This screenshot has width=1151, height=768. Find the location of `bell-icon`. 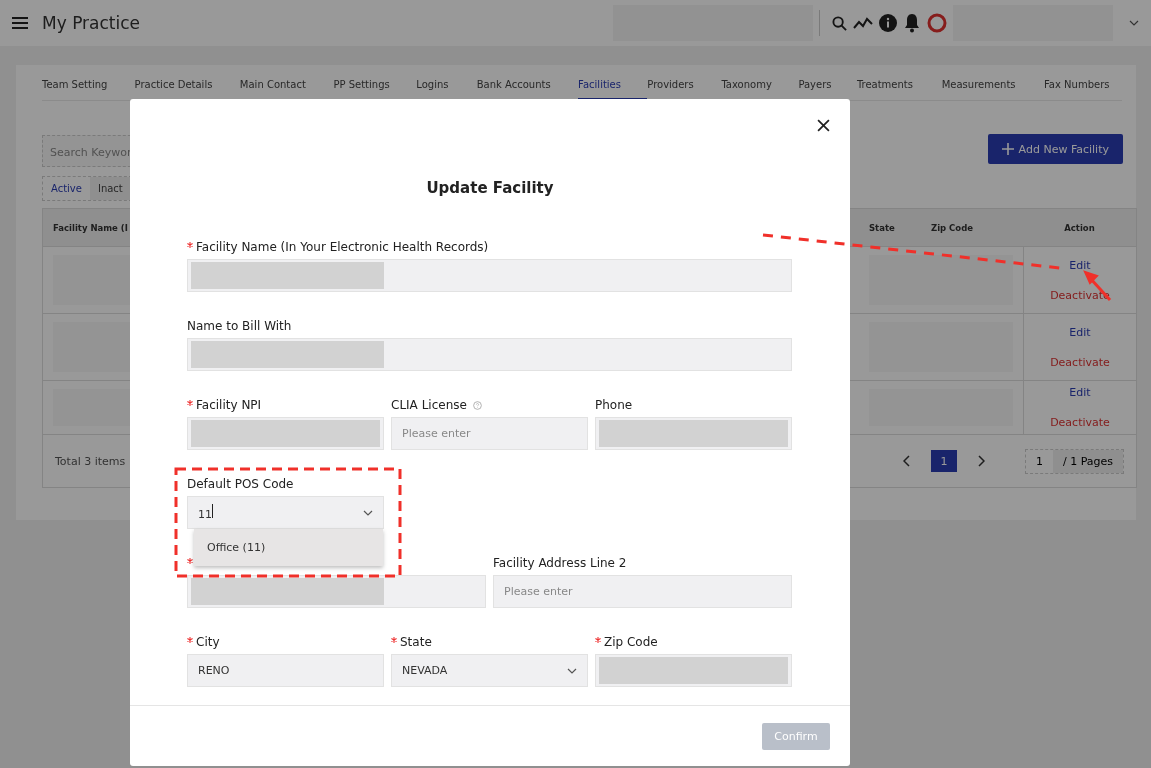

bell-icon is located at coordinates (912, 23).